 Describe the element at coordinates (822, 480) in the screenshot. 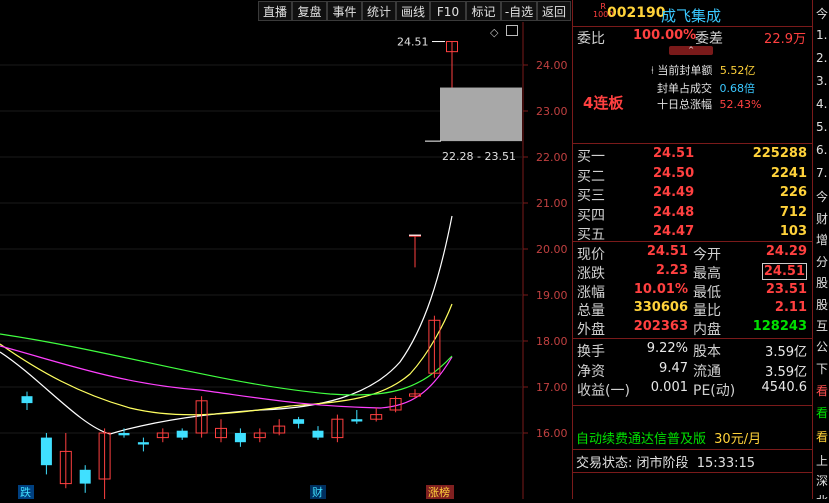

I see `side-list-item: 深` at that location.